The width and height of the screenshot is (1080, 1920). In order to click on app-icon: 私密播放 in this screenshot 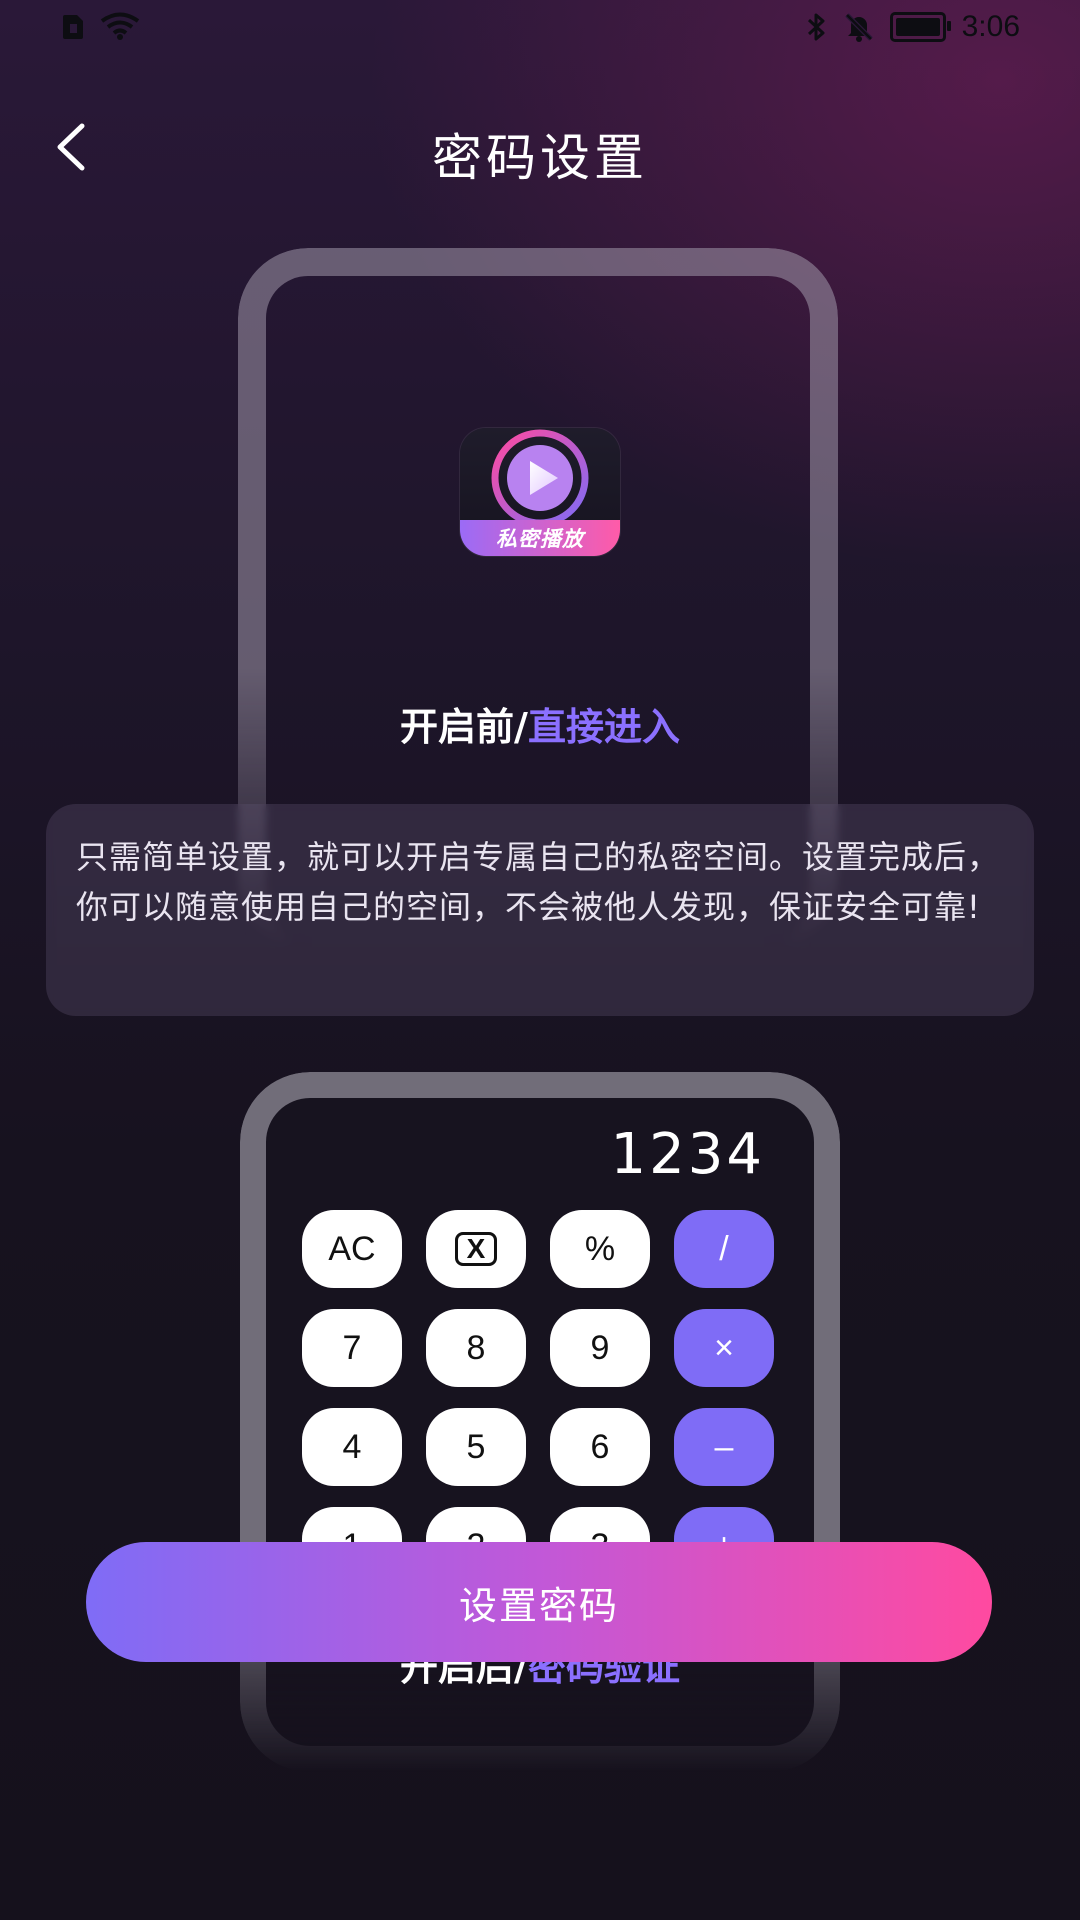, I will do `click(540, 492)`.